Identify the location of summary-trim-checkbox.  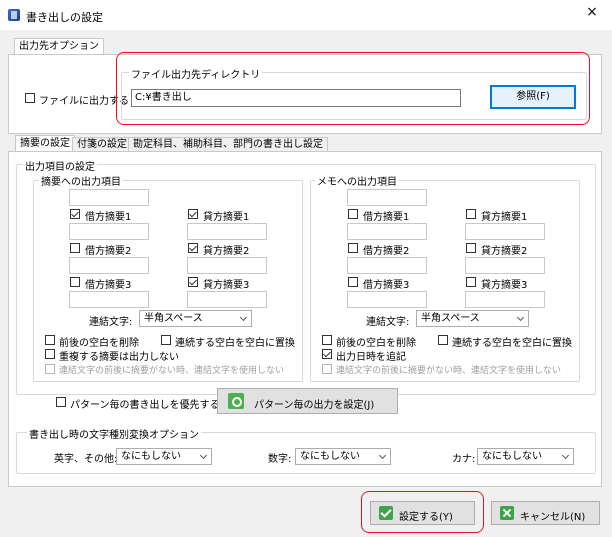
(50, 340).